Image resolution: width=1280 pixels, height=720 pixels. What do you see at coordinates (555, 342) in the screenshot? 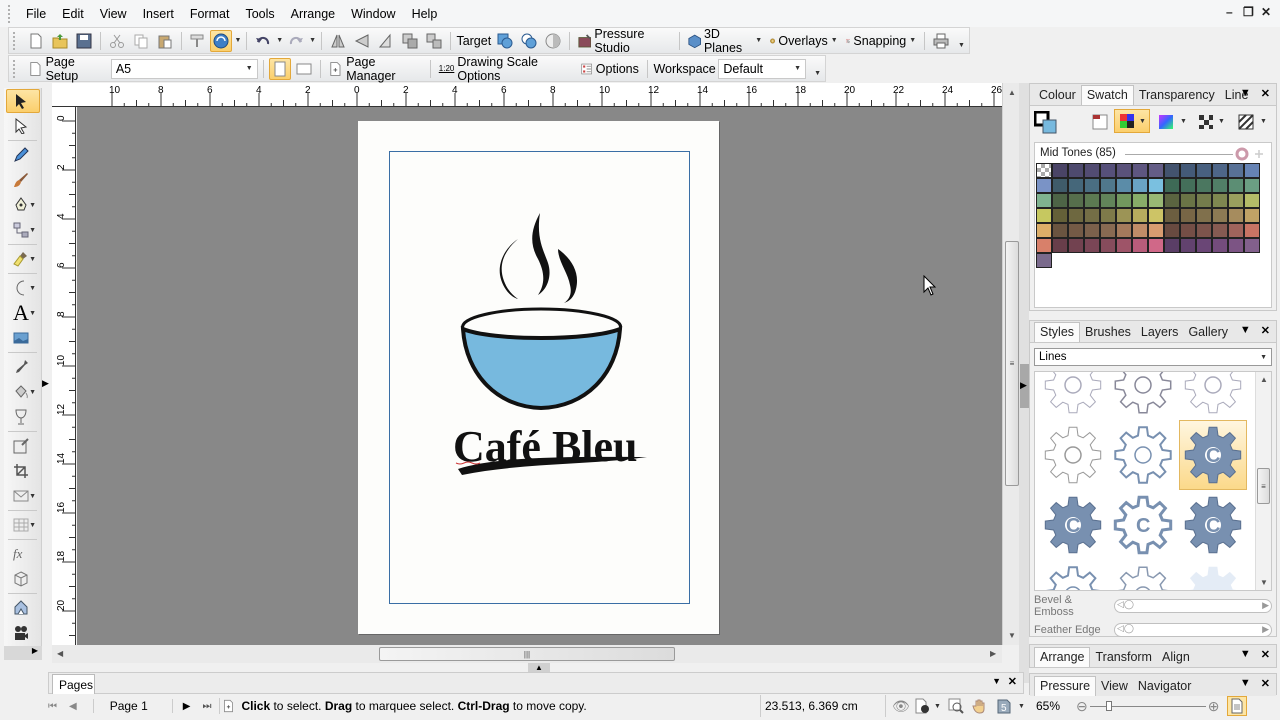
I see `cafe-logo: Café Bleu` at bounding box center [555, 342].